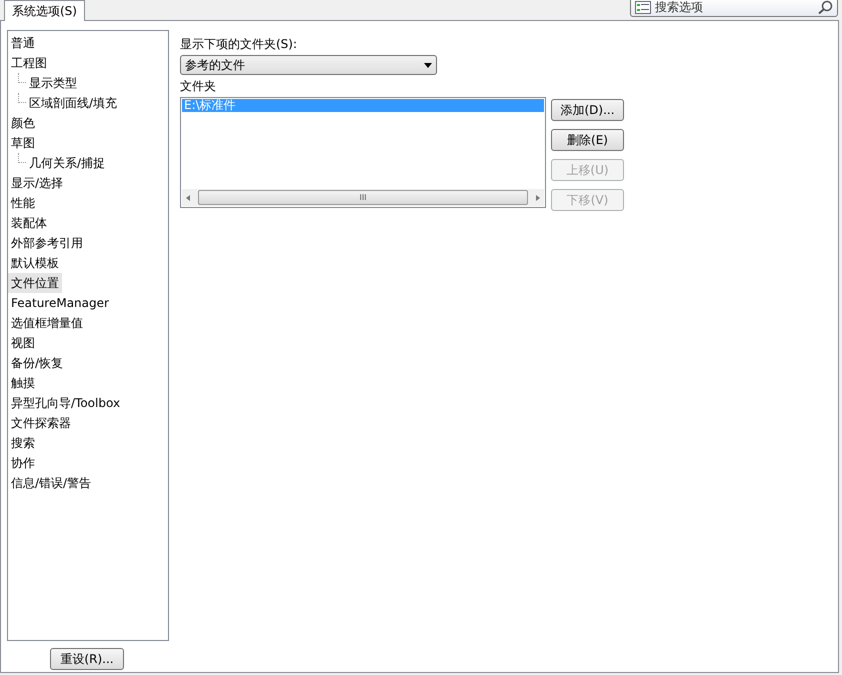  I want to click on scrollbar-thumb: III, so click(363, 197).